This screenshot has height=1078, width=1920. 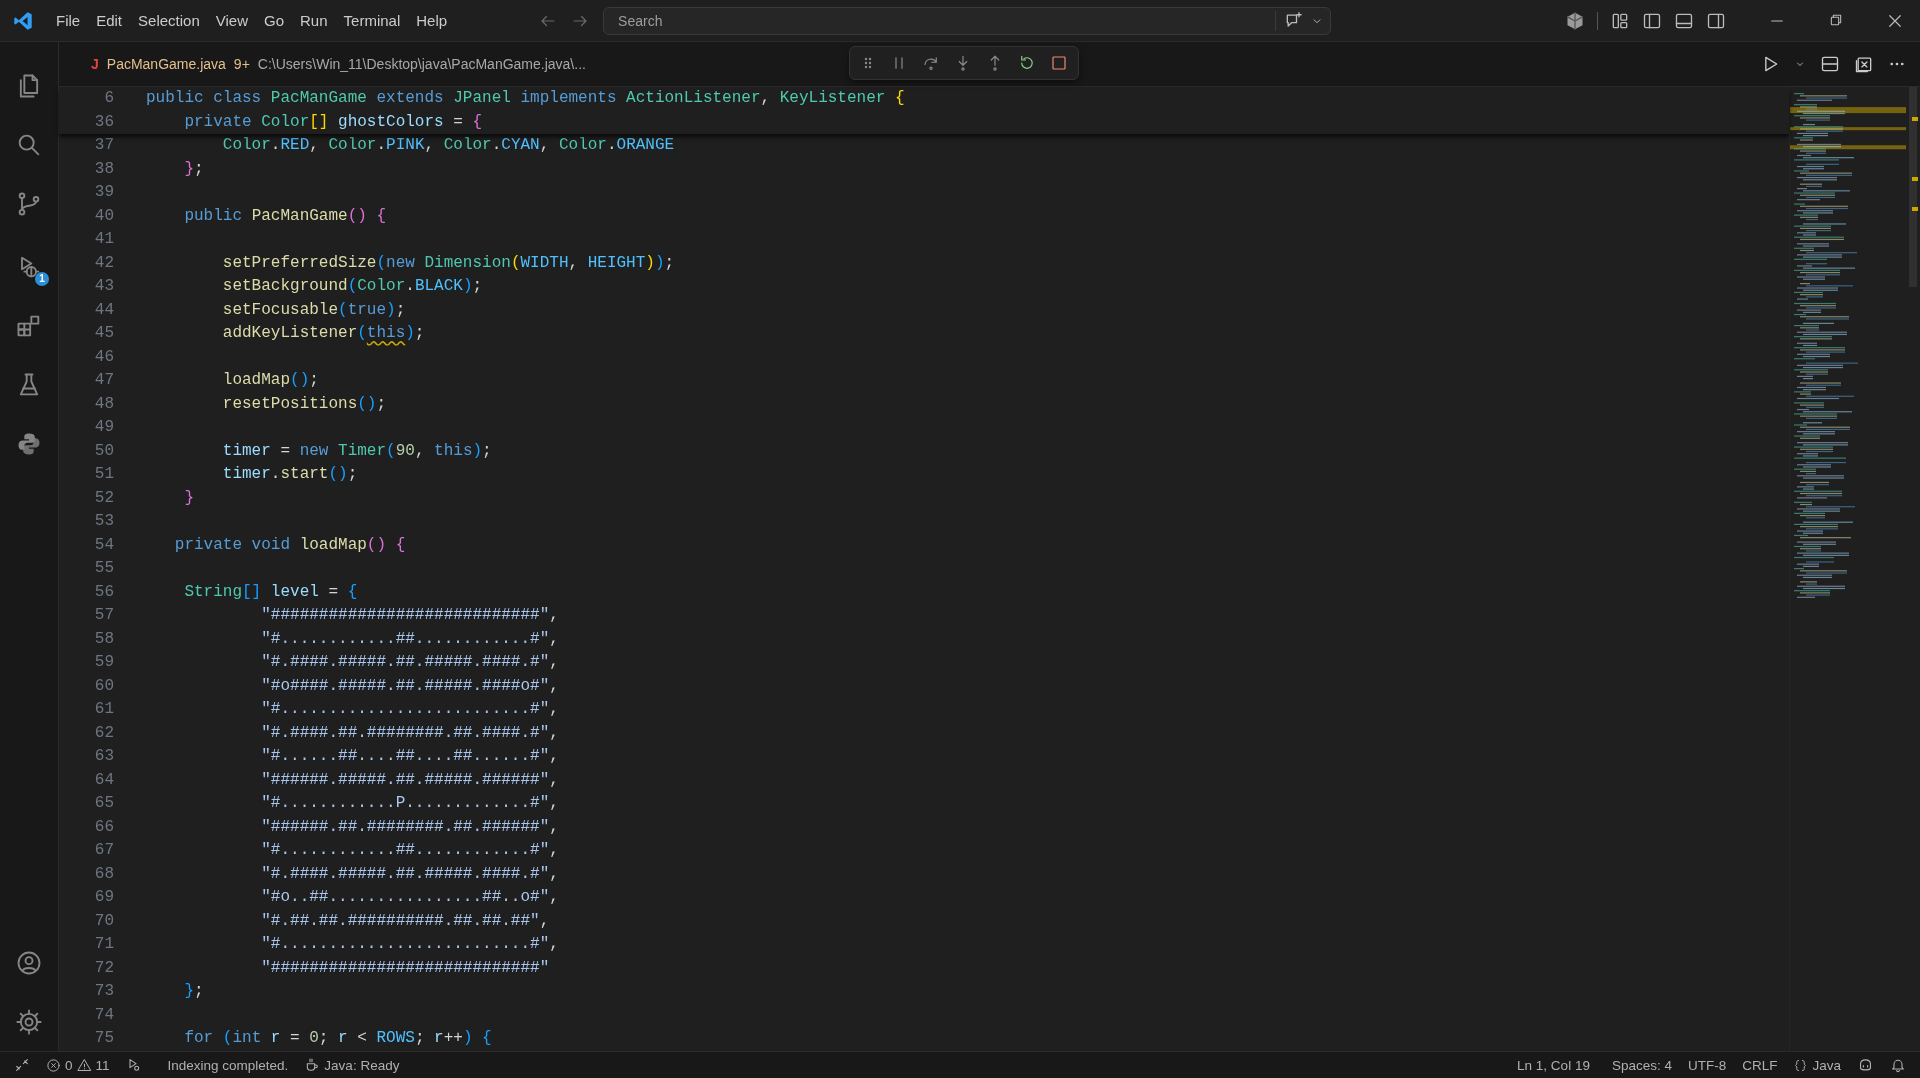 What do you see at coordinates (448, 145) in the screenshot?
I see `code-line: Color.RED, Color.PINK, Color.CYAN, Color.ORANGE` at bounding box center [448, 145].